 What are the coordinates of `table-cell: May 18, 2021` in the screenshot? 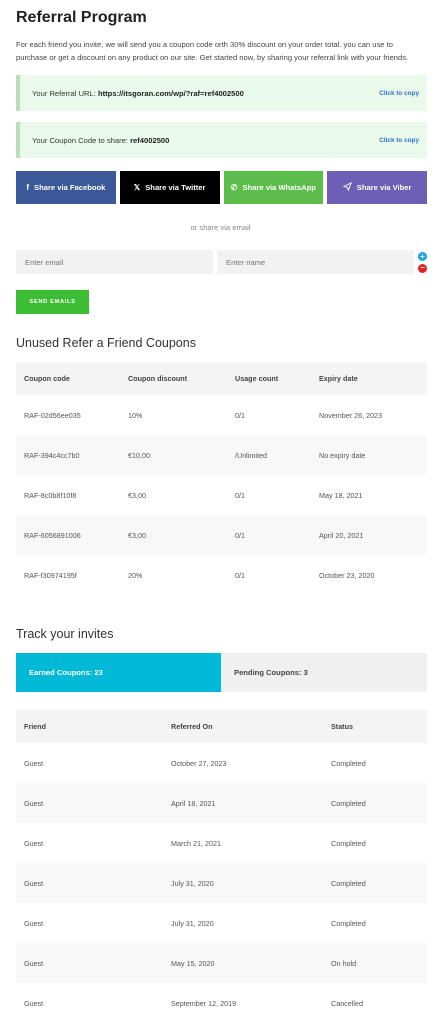 It's located at (369, 495).